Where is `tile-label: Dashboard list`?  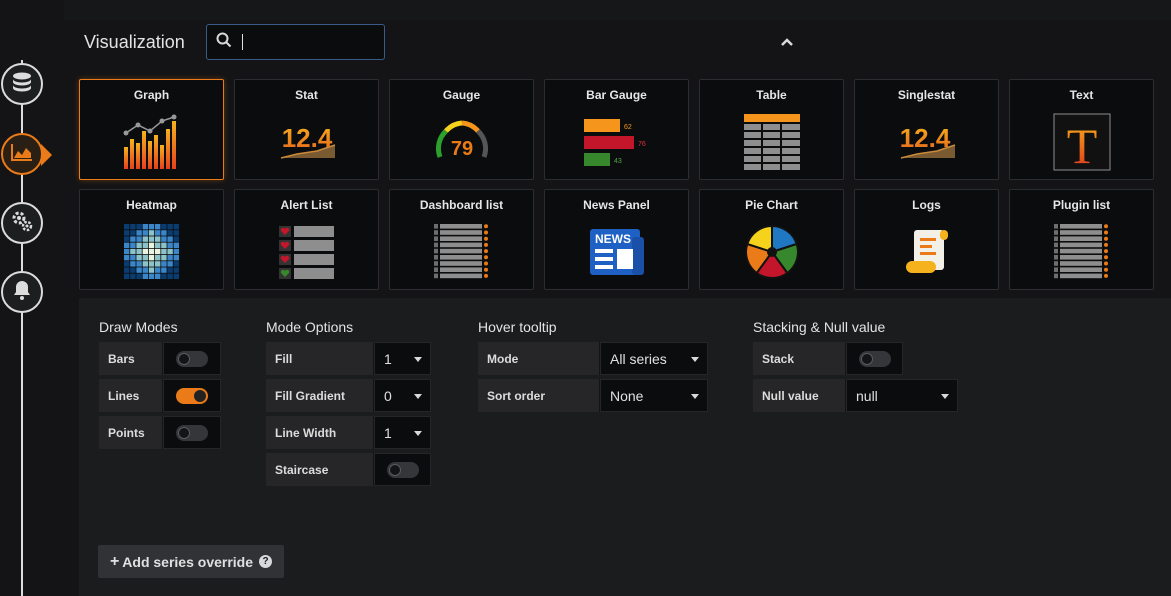
tile-label: Dashboard list is located at coordinates (461, 205).